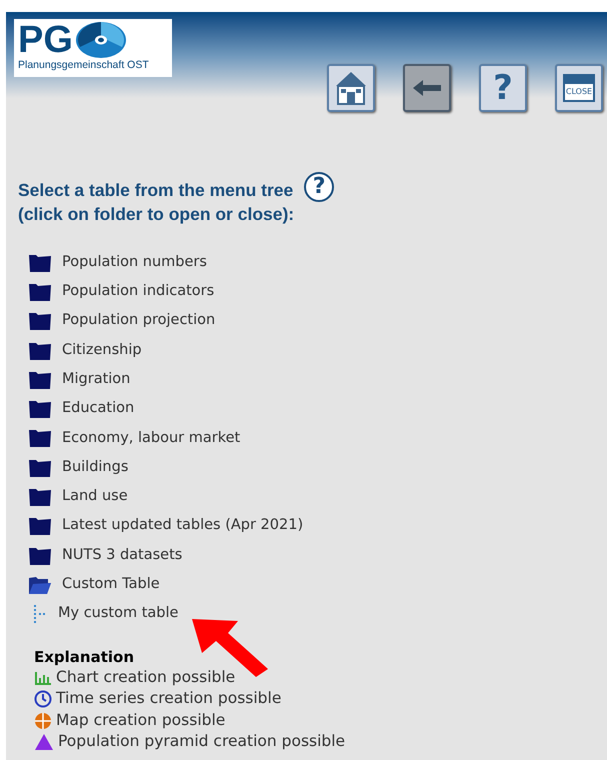 Image resolution: width=607 pixels, height=760 pixels. What do you see at coordinates (138, 292) in the screenshot?
I see `tree-item: Population indicators` at bounding box center [138, 292].